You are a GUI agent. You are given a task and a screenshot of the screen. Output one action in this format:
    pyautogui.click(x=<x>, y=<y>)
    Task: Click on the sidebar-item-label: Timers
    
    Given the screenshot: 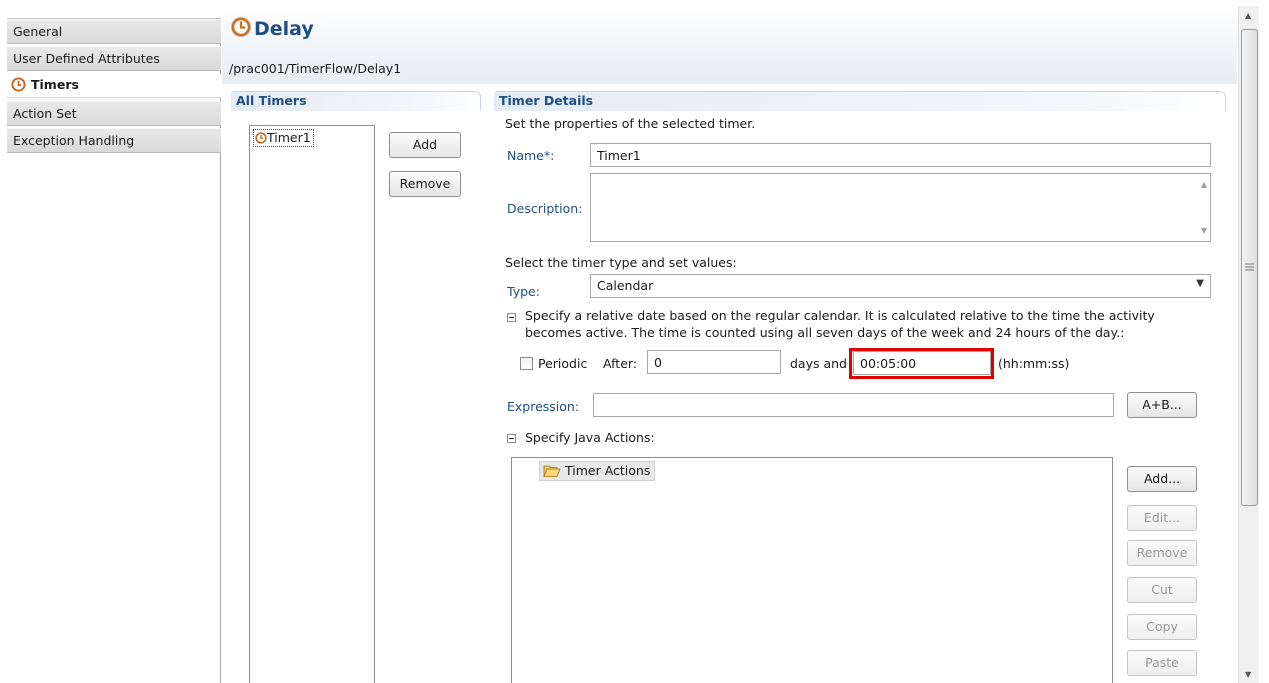 What is the action you would take?
    pyautogui.click(x=55, y=84)
    